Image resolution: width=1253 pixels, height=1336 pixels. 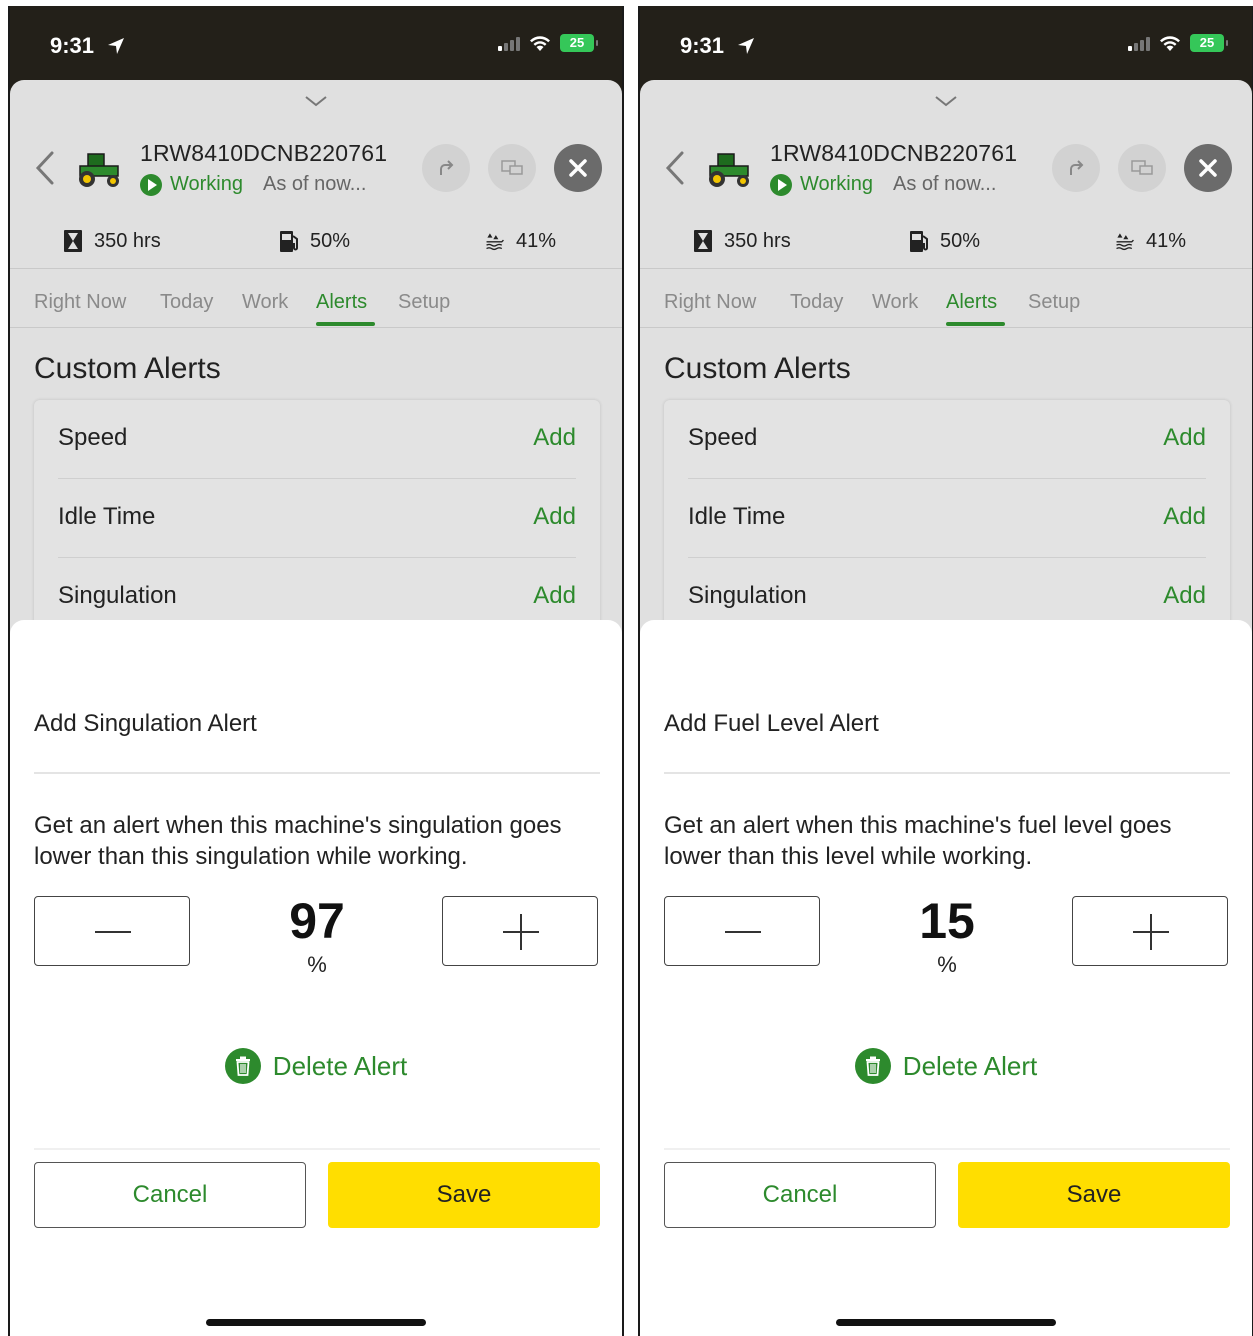 What do you see at coordinates (99, 170) in the screenshot?
I see `tractor-icon` at bounding box center [99, 170].